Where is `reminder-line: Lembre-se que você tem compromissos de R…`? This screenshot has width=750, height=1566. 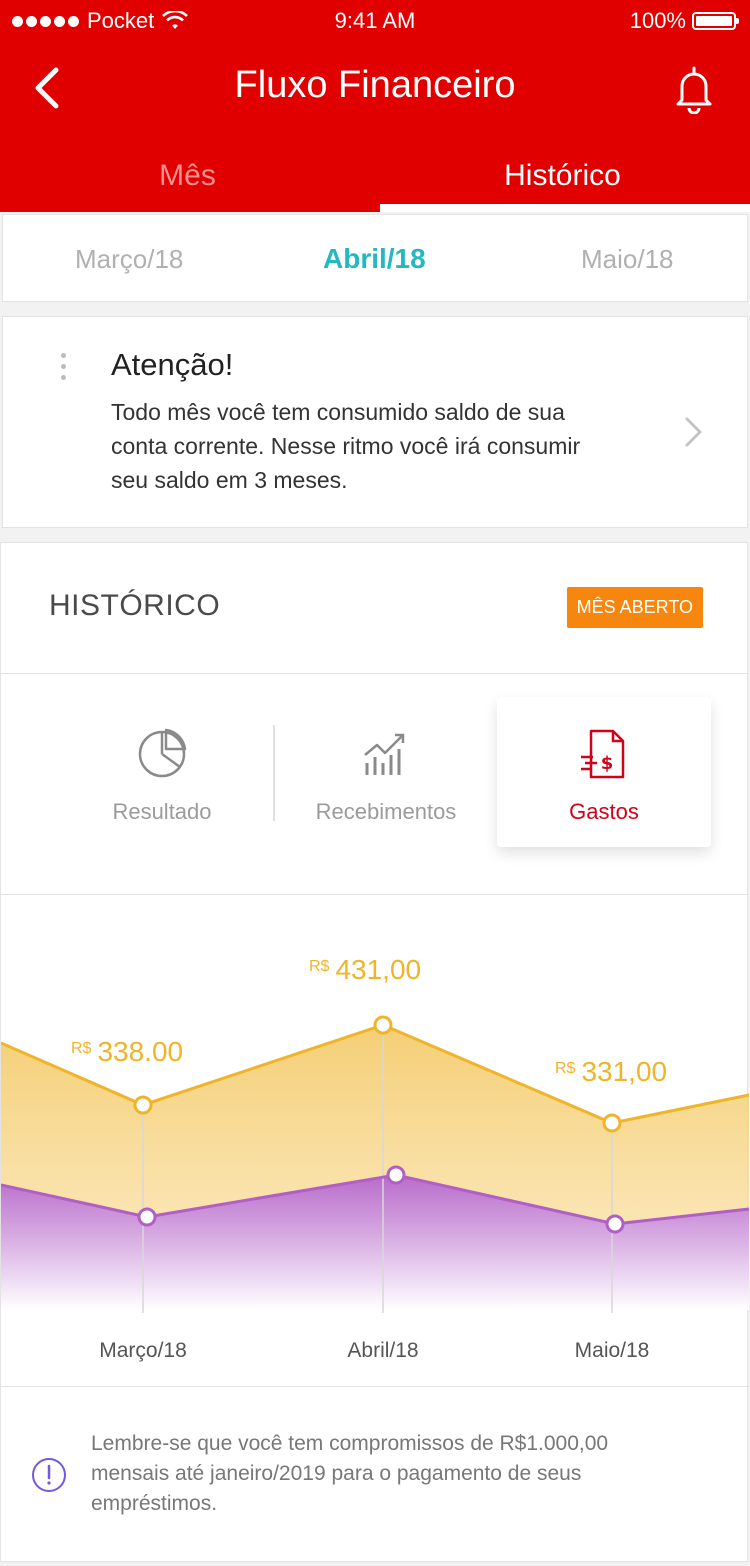
reminder-line: Lembre-se que você tem compromissos de R… is located at coordinates (350, 1443).